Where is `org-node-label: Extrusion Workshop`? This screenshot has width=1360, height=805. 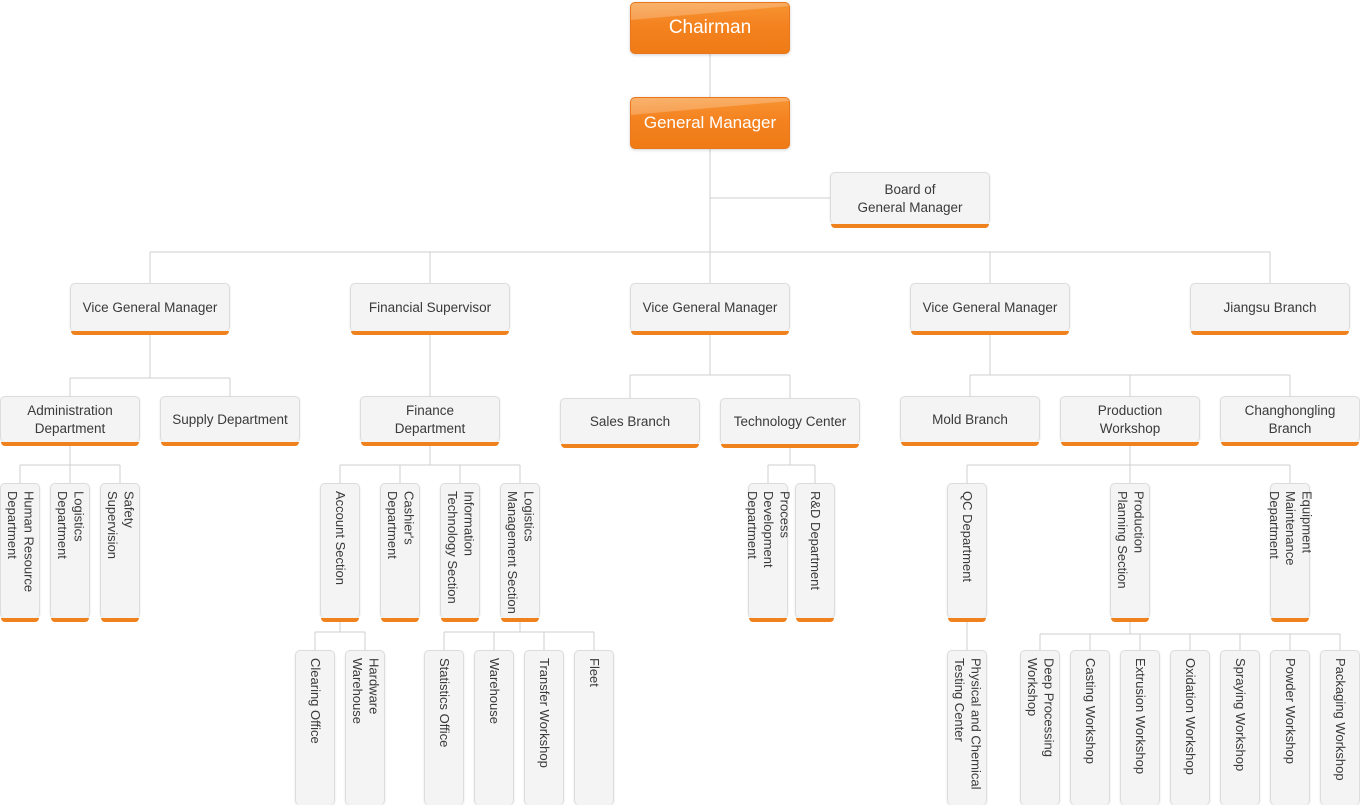 org-node-label: Extrusion Workshop is located at coordinates (1141, 716).